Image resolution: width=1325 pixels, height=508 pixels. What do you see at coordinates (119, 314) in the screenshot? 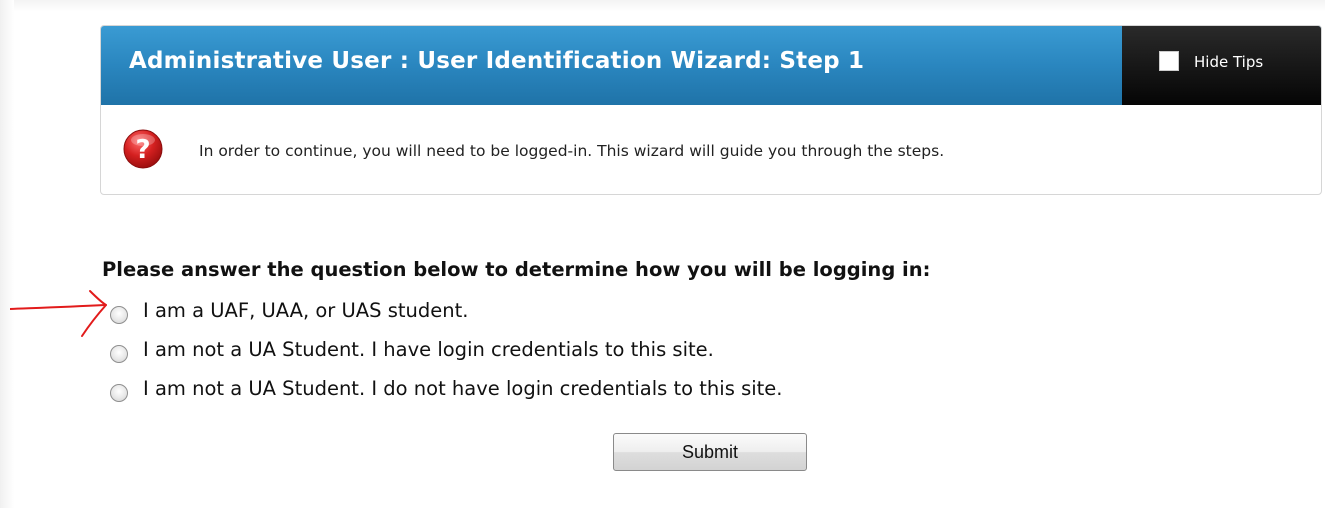
I see `radio-ua-student` at bounding box center [119, 314].